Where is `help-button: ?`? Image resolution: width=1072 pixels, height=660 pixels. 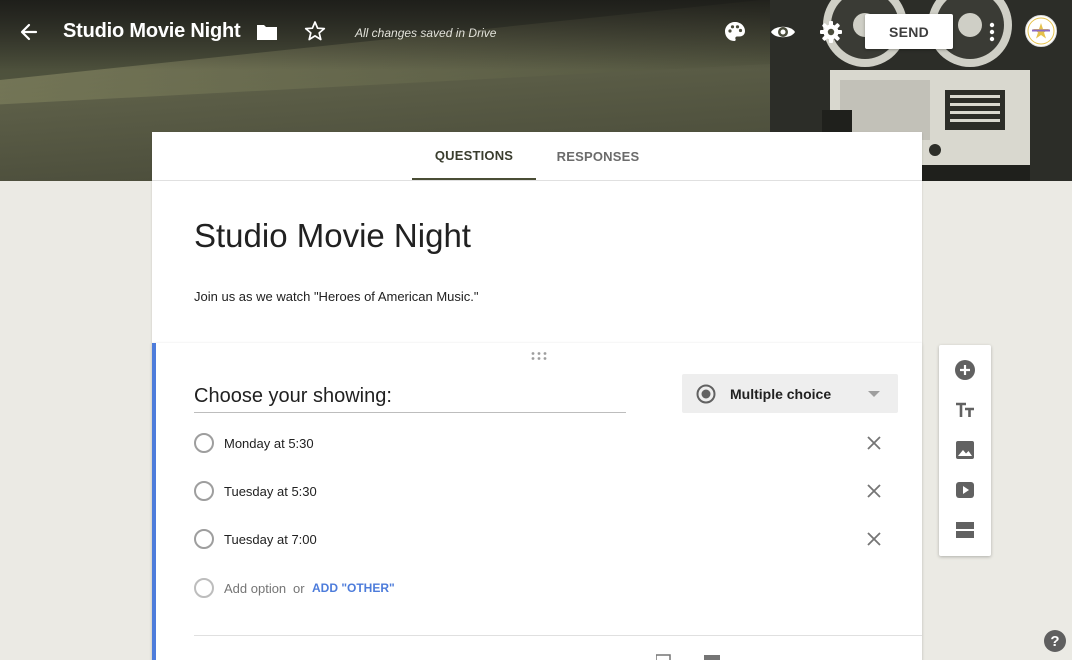 help-button: ? is located at coordinates (1055, 641).